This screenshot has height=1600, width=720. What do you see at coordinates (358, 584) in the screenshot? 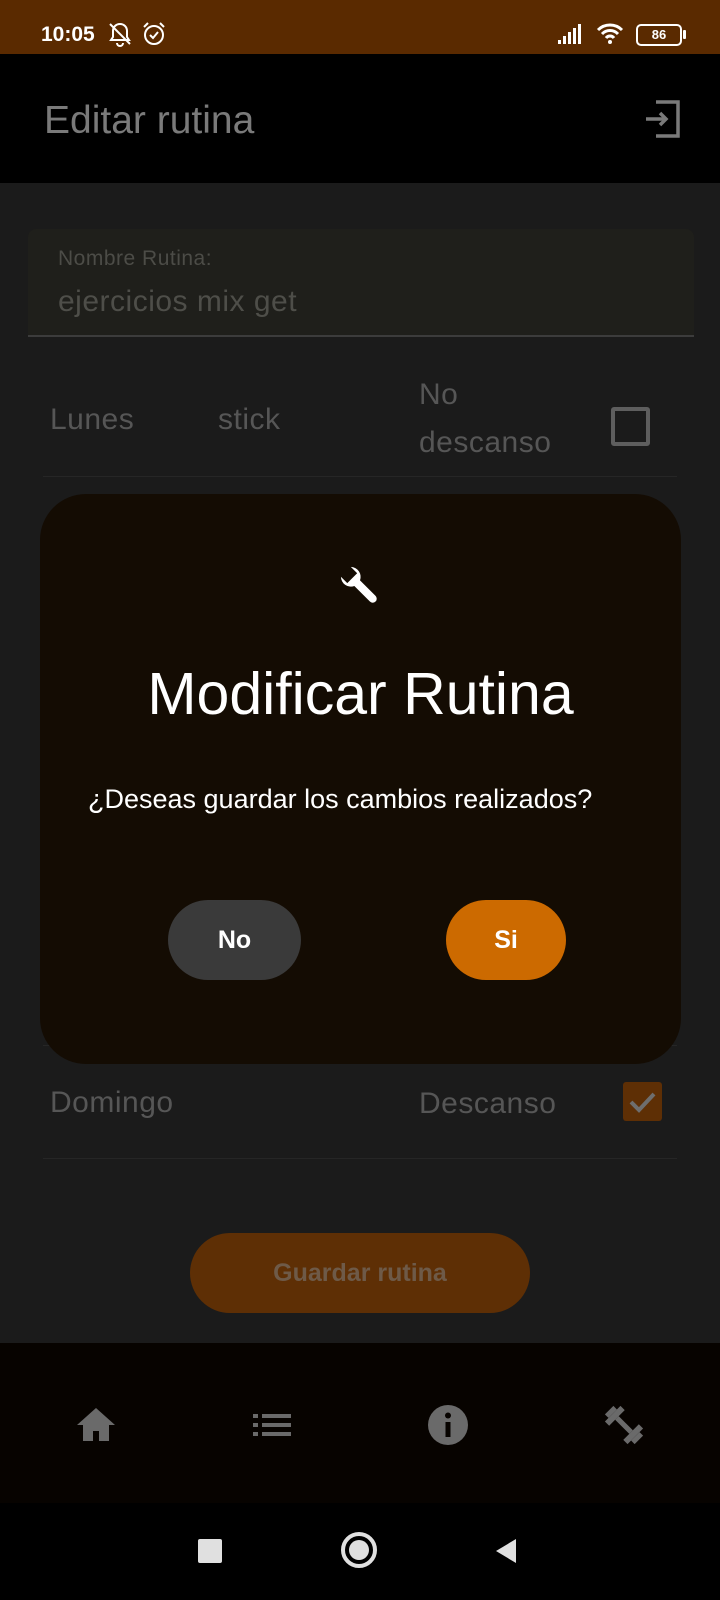
I see `wrench-icon` at bounding box center [358, 584].